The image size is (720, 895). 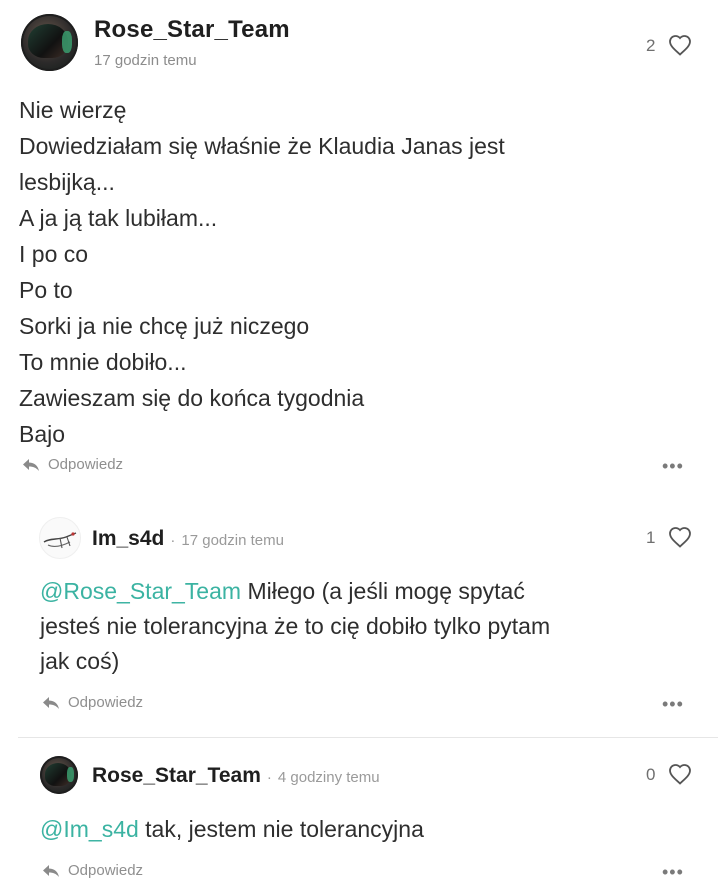 I want to click on comment-like-count: 1, so click(x=651, y=537).